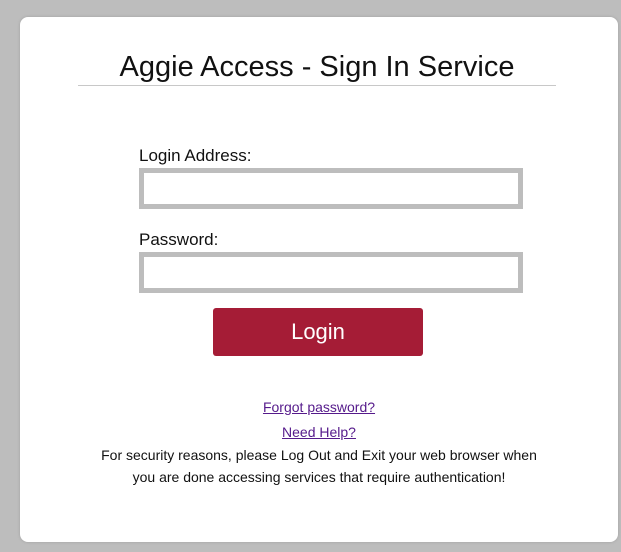 The height and width of the screenshot is (552, 621). I want to click on password-label: Password:, so click(179, 239).